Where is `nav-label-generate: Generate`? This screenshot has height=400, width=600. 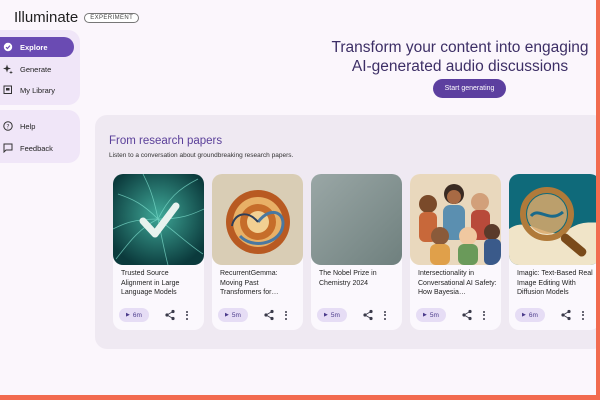
nav-label-generate: Generate is located at coordinates (36, 69).